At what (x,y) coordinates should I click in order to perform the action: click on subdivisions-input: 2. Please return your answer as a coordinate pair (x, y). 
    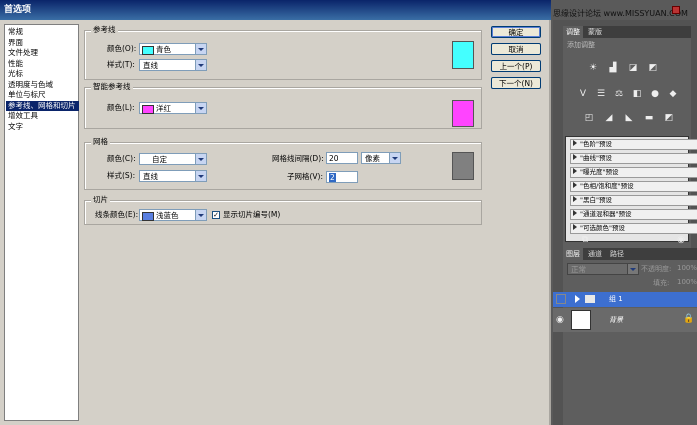
    Looking at the image, I should click on (342, 177).